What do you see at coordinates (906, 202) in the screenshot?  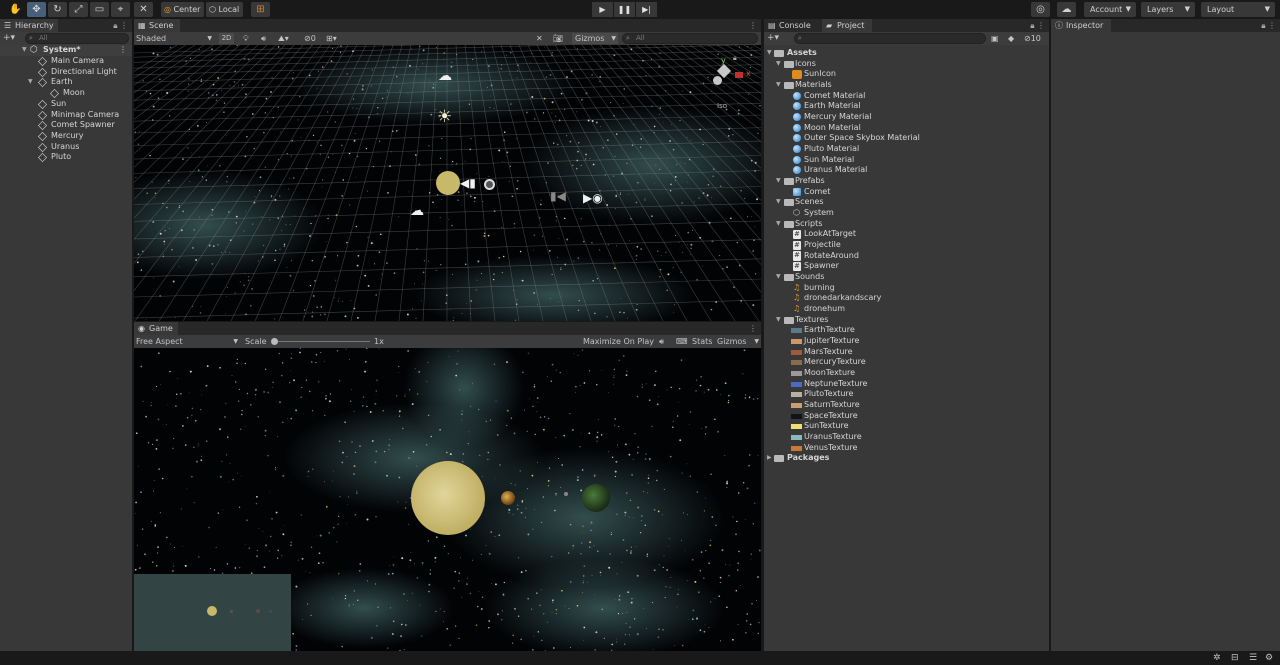 I see `asset-folder-row: ▼ Scenes` at bounding box center [906, 202].